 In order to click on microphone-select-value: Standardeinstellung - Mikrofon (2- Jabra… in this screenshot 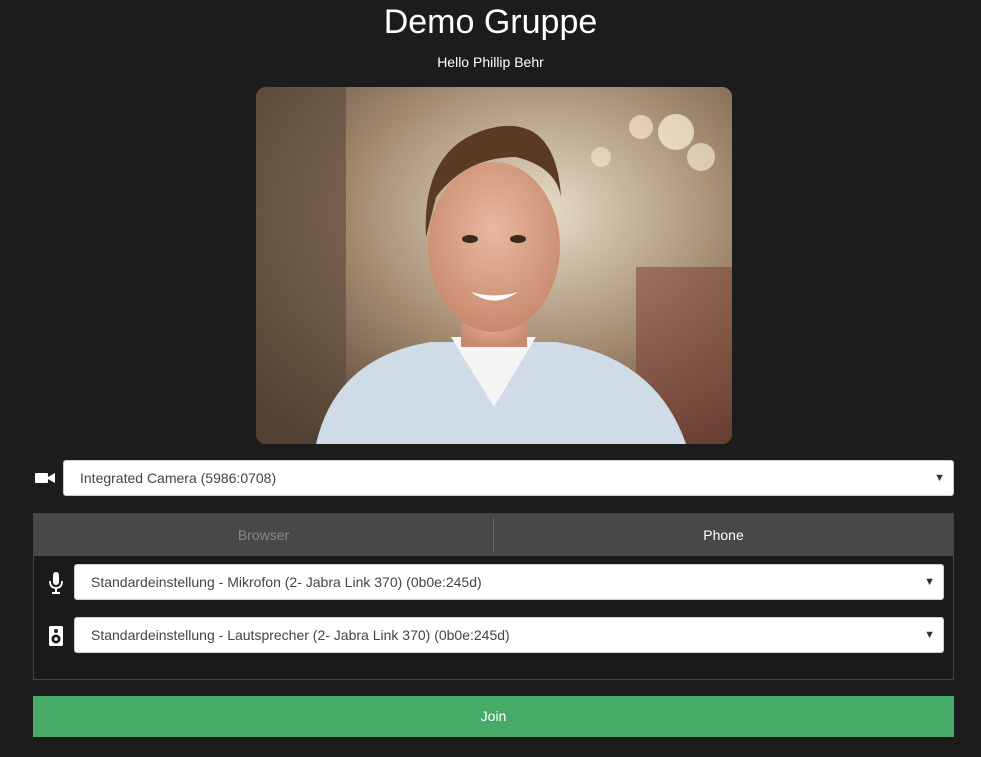, I will do `click(286, 582)`.